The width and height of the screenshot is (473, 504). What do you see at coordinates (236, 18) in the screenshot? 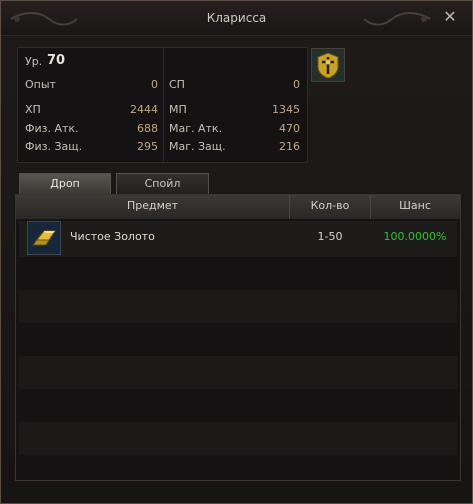
I see `title-bar: Кларисса ✕` at bounding box center [236, 18].